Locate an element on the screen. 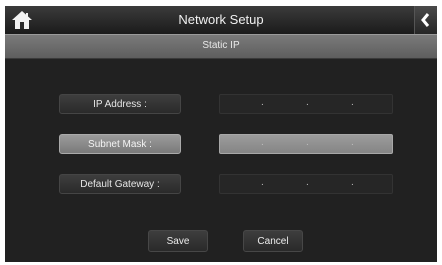 Image resolution: width=442 pixels, height=265 pixels. back-button is located at coordinates (425, 20).